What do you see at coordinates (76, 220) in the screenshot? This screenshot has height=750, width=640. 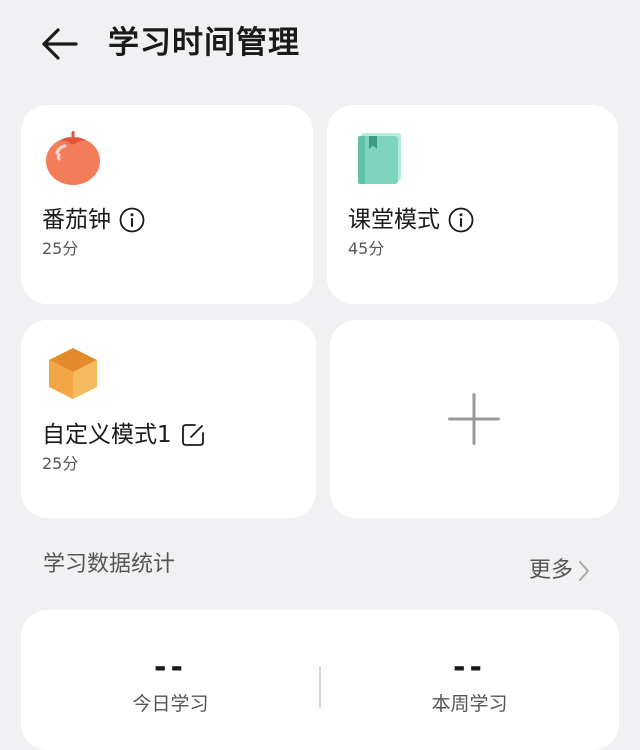 I see `mode-title: 番茄钟` at bounding box center [76, 220].